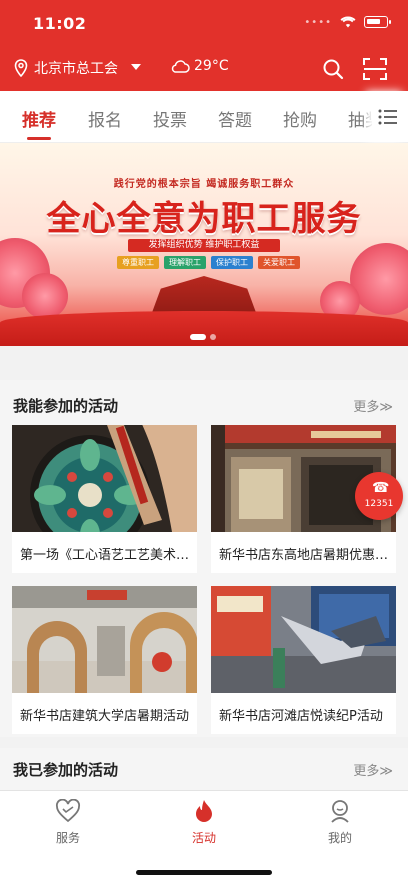 This screenshot has width=408, height=883. I want to click on search-icon, so click(333, 69).